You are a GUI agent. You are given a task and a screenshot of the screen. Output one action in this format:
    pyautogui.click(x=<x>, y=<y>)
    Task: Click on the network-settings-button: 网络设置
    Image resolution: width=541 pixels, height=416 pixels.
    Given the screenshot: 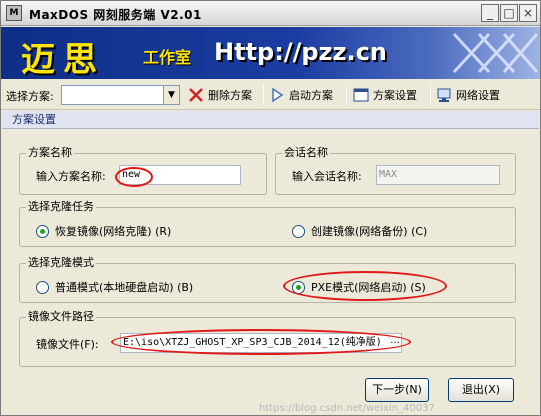 What is the action you would take?
    pyautogui.click(x=467, y=95)
    